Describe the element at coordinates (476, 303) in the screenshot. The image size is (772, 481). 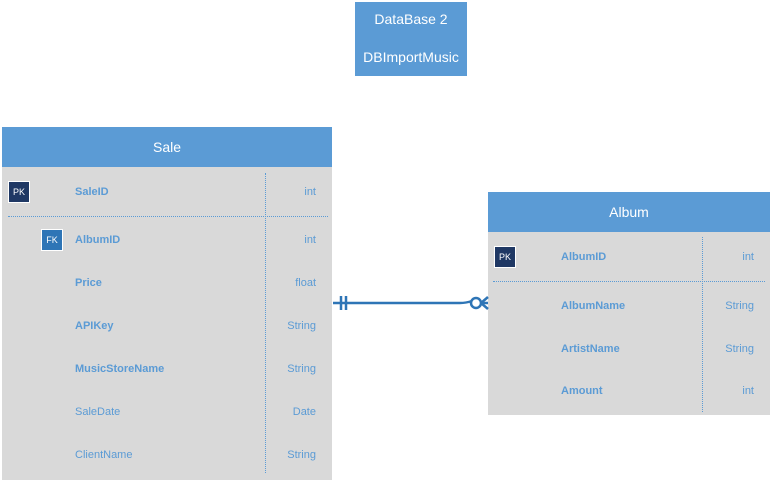
I see `zero-circle` at that location.